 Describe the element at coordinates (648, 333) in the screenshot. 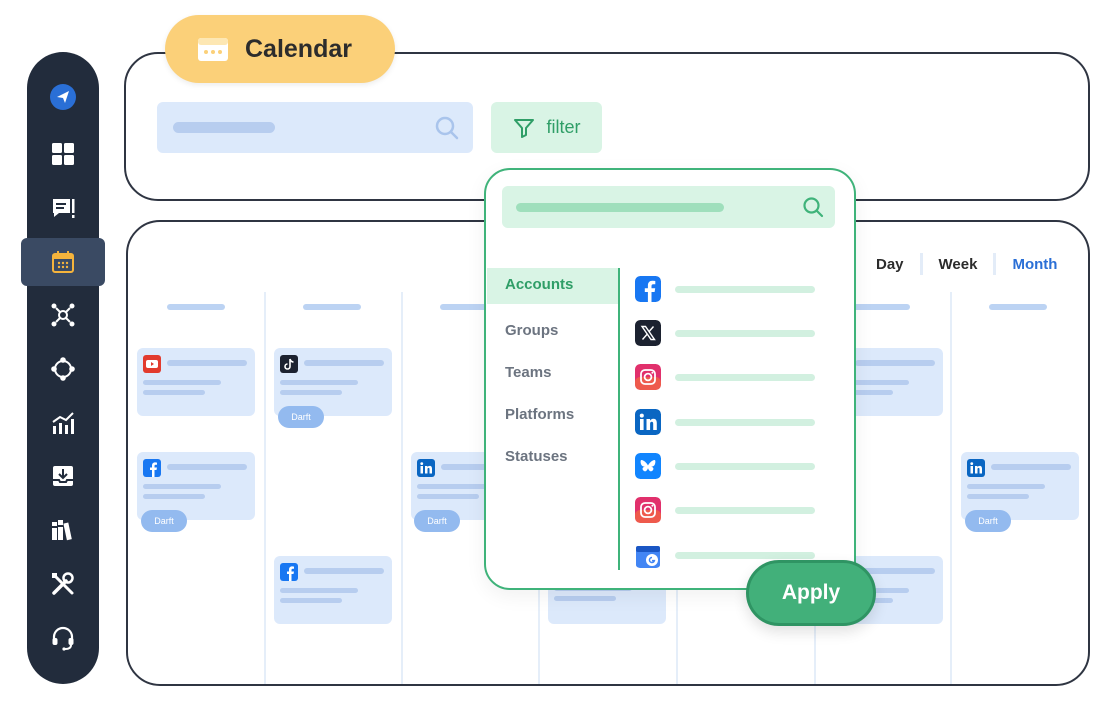

I see `x-icon` at that location.